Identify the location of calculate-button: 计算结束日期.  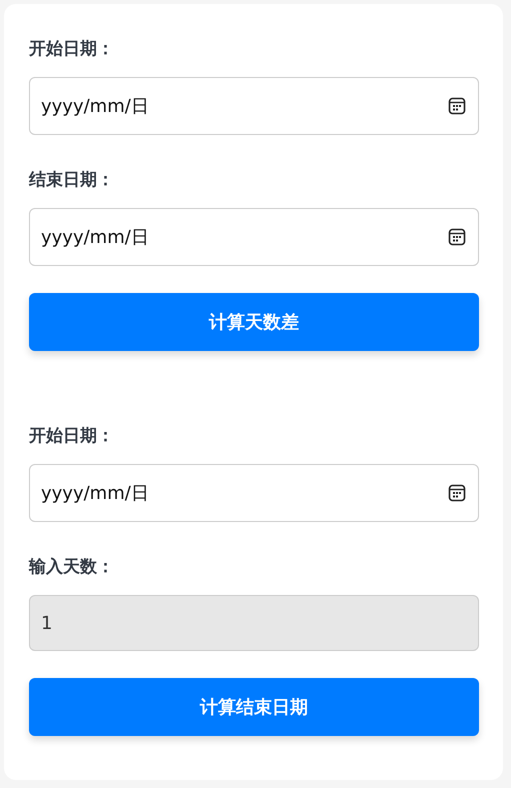
(254, 707).